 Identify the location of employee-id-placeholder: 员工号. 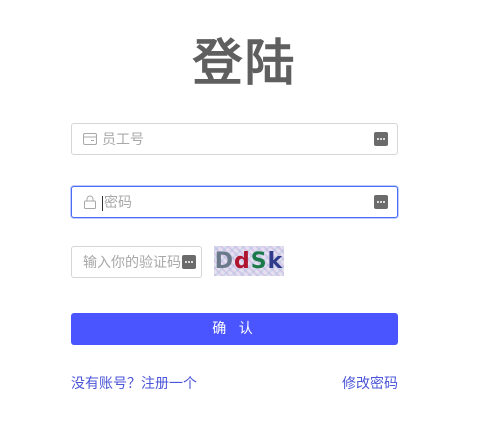
(123, 140).